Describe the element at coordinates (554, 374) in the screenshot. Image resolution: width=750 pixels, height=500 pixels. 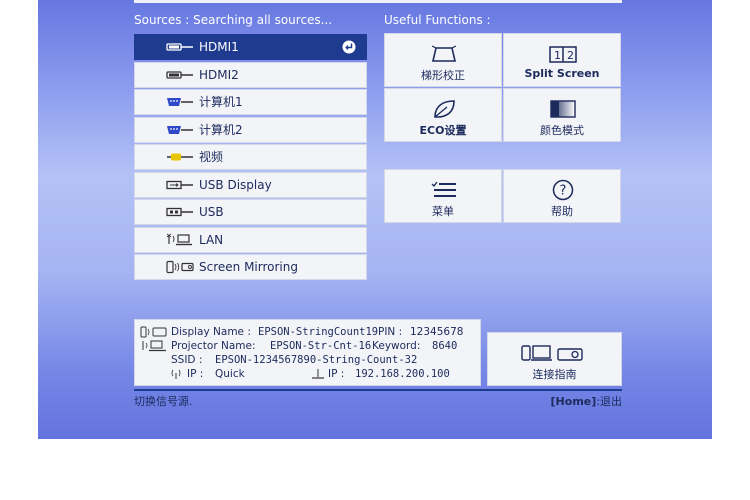
I see `connection-guide-label: 连接指南` at that location.